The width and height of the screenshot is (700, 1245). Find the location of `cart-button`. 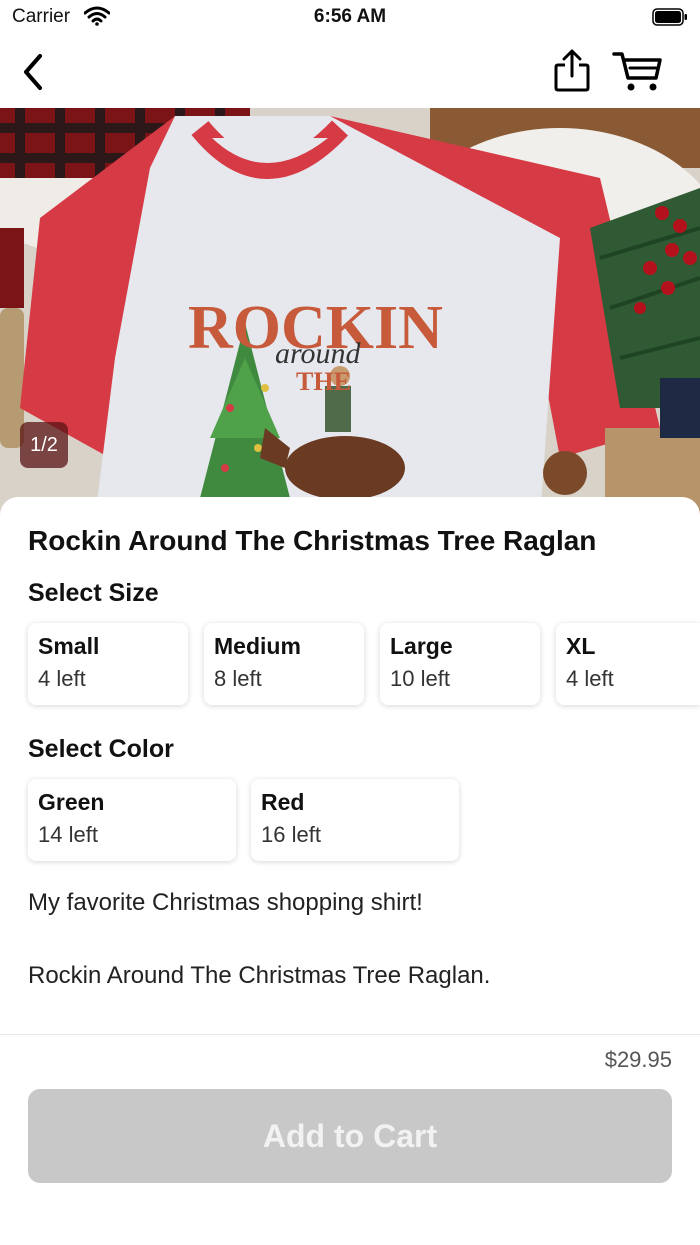

cart-button is located at coordinates (638, 72).